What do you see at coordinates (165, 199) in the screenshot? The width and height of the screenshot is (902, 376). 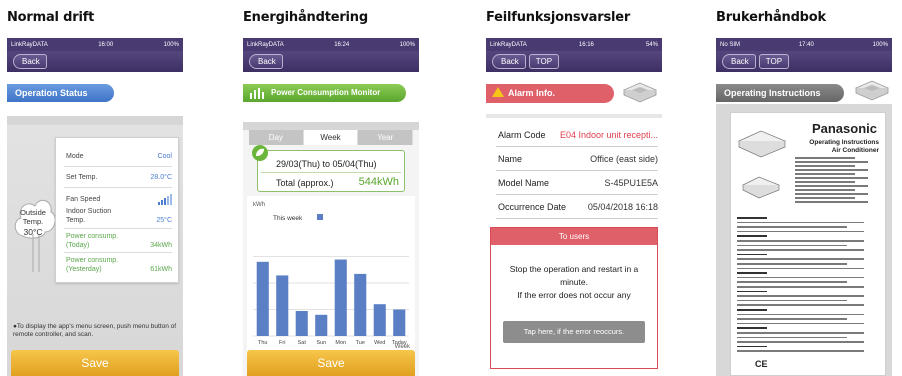 I see `fan-speed-bars-icon` at bounding box center [165, 199].